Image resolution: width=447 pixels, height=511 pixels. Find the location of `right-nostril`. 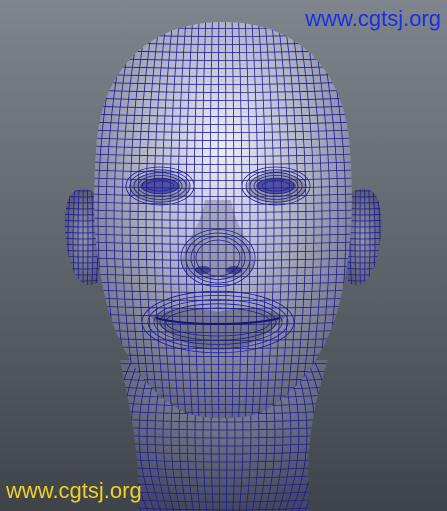

right-nostril is located at coordinates (234, 270).